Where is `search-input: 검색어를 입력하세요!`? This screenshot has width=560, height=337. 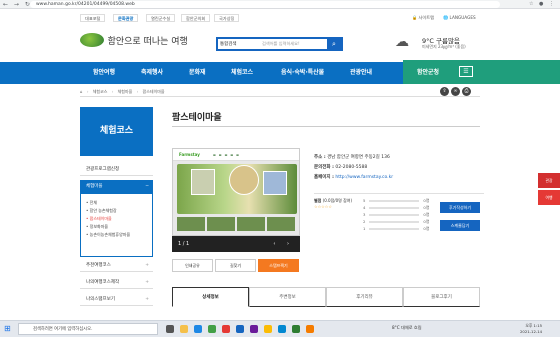
search-input: 검색어를 입력하세요! is located at coordinates (281, 44).